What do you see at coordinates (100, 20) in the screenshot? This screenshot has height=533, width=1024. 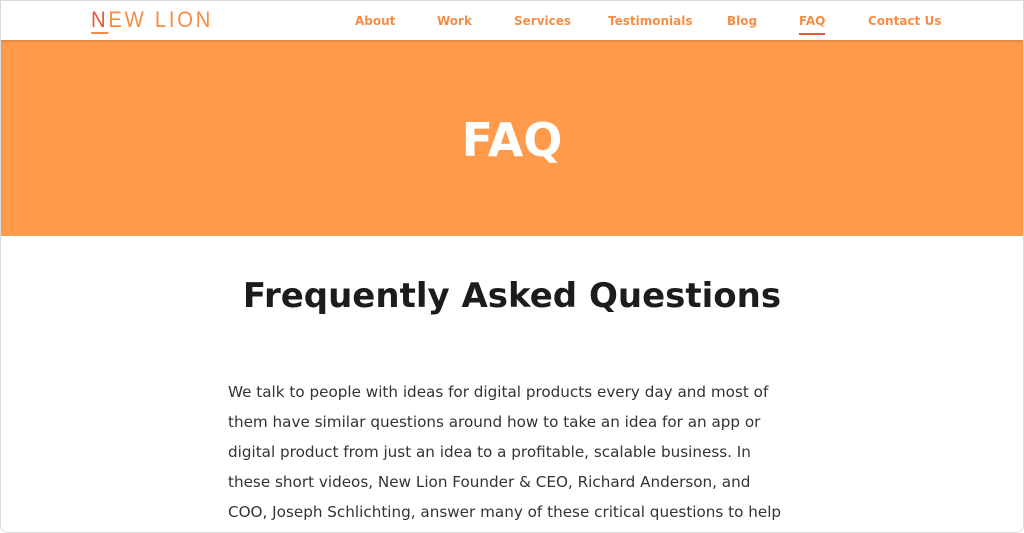 I see `logo-initial: N` at bounding box center [100, 20].